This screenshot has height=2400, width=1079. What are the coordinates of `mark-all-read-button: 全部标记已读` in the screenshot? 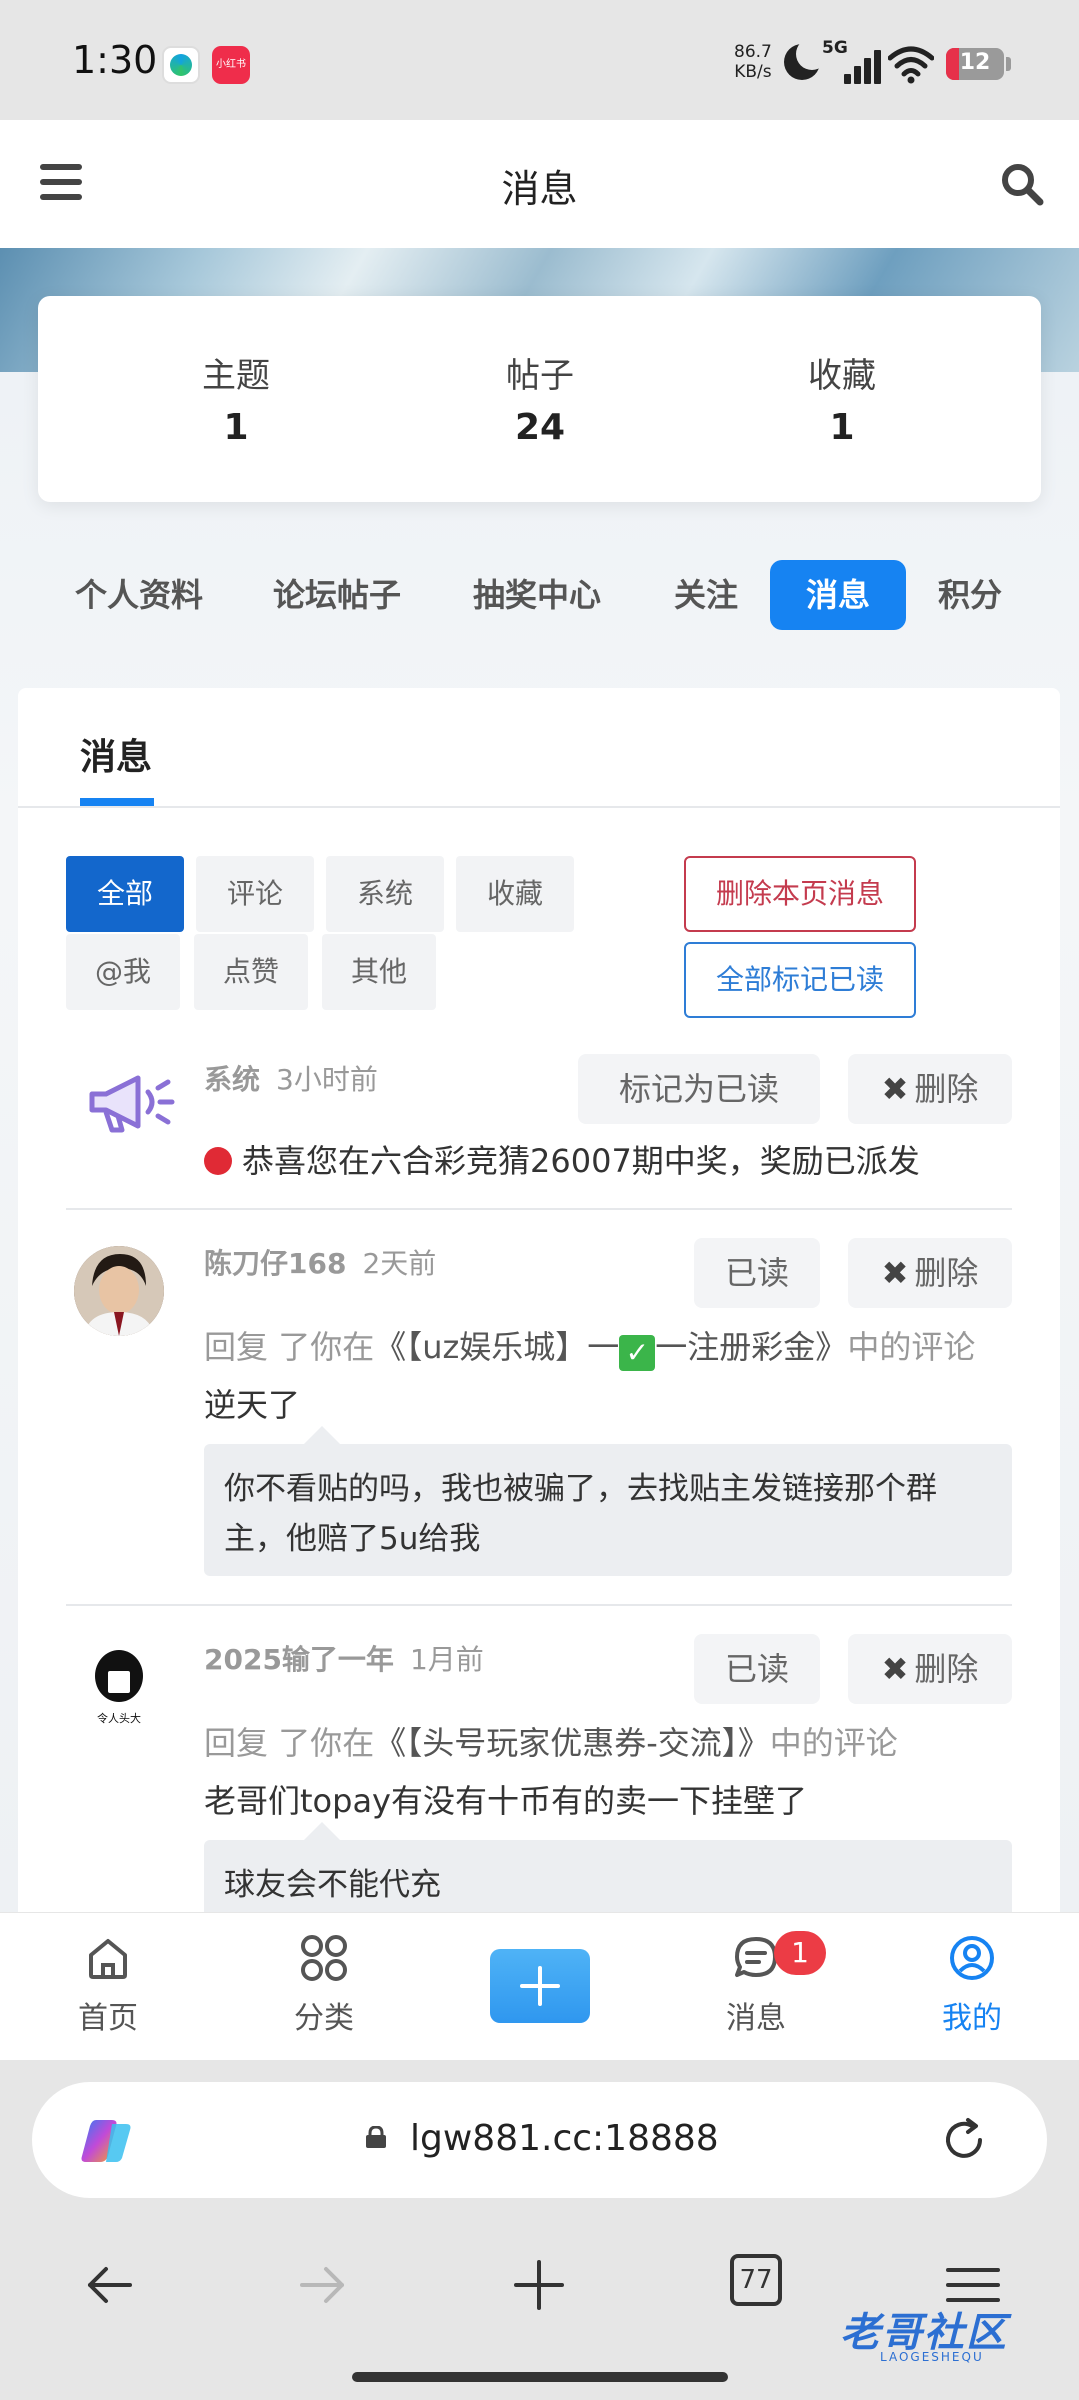 It's located at (800, 980).